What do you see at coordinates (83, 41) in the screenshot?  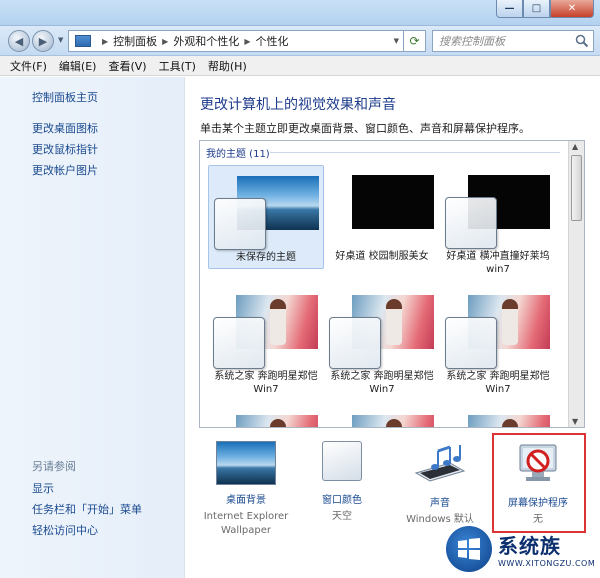 I see `control-panel-icon` at bounding box center [83, 41].